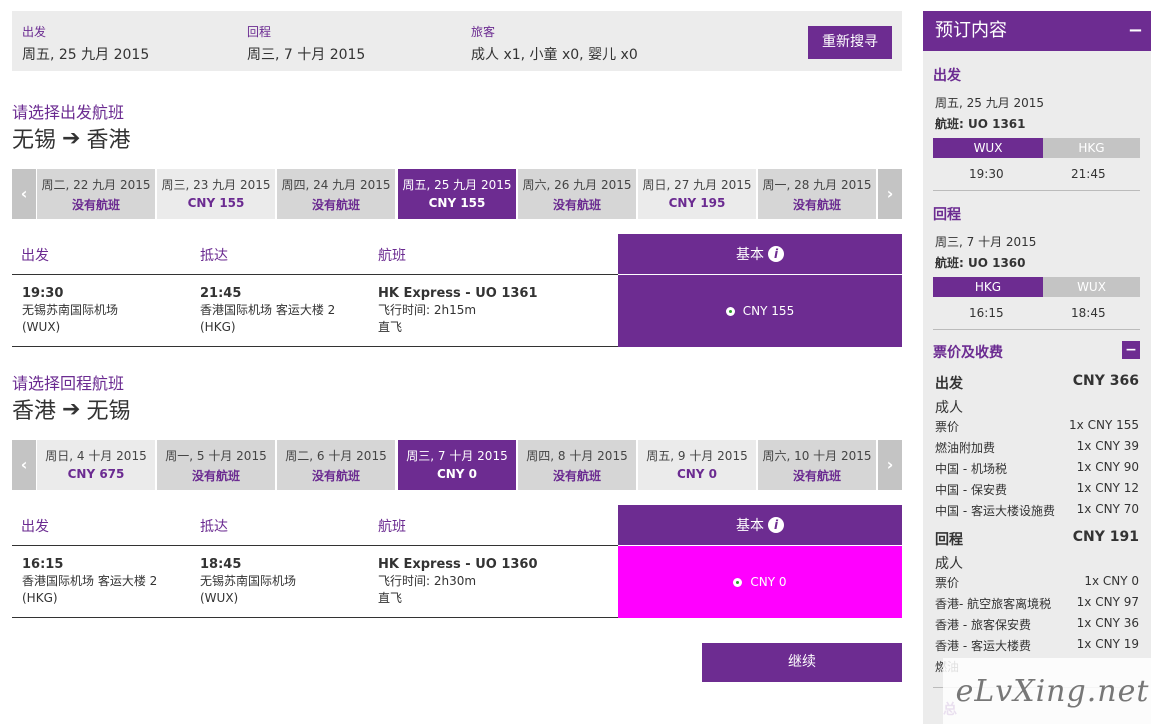 The width and height of the screenshot is (1162, 724). Describe the element at coordinates (817, 194) in the screenshot. I see `outbound-date-option: 周一, 28 九月 2015 没有航班` at that location.